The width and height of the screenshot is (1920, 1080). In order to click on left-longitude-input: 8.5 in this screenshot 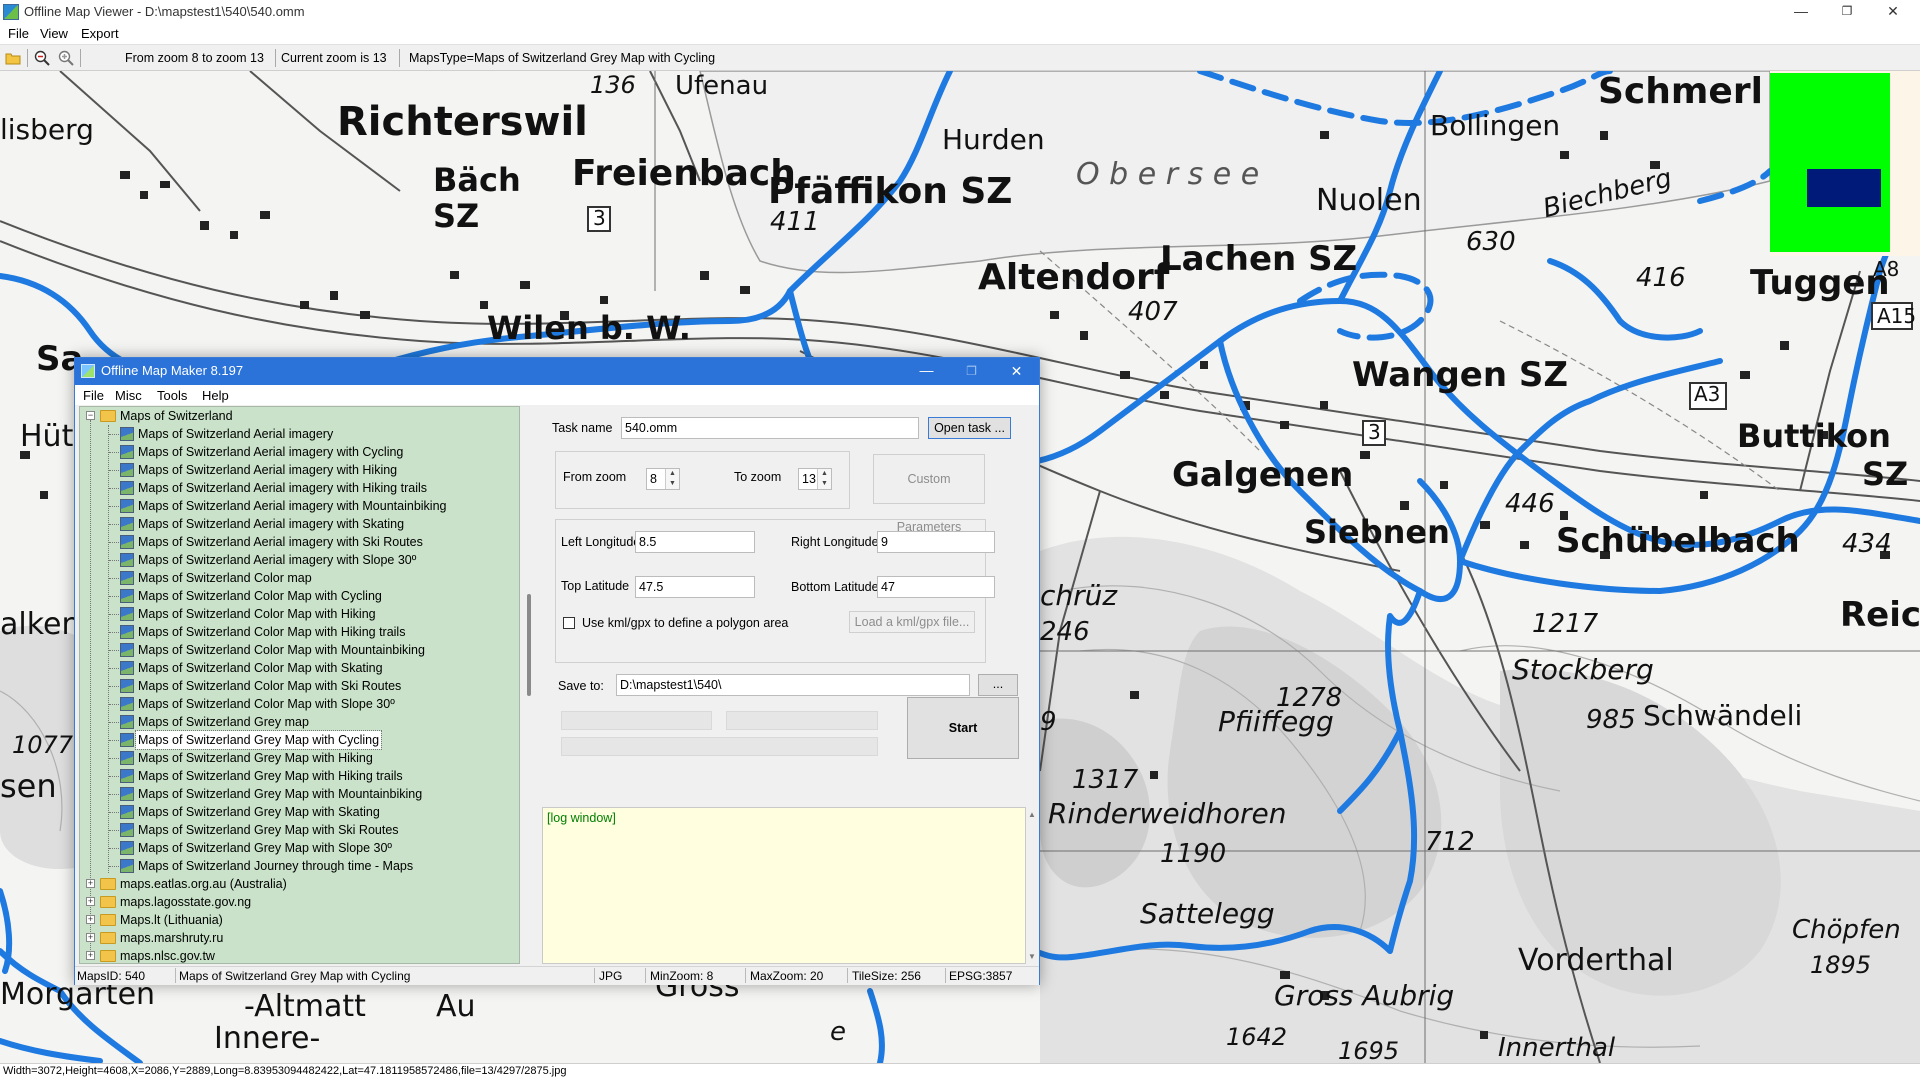, I will do `click(695, 542)`.